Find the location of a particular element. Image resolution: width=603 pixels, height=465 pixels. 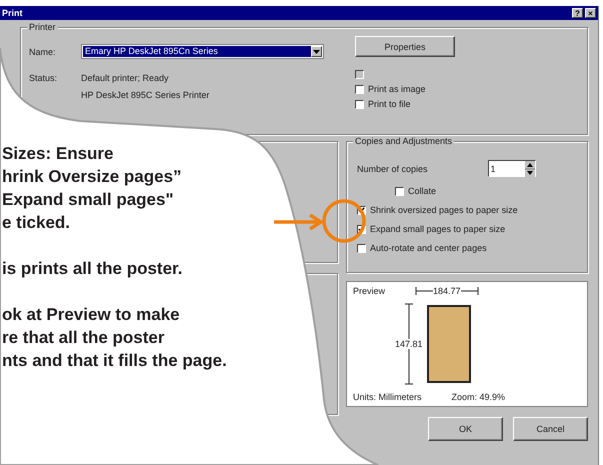

dropdown-button is located at coordinates (316, 51).